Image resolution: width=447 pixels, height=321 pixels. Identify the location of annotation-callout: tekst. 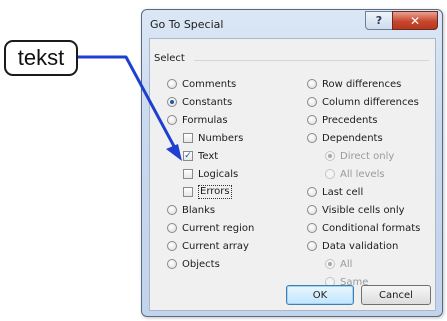
(41, 58).